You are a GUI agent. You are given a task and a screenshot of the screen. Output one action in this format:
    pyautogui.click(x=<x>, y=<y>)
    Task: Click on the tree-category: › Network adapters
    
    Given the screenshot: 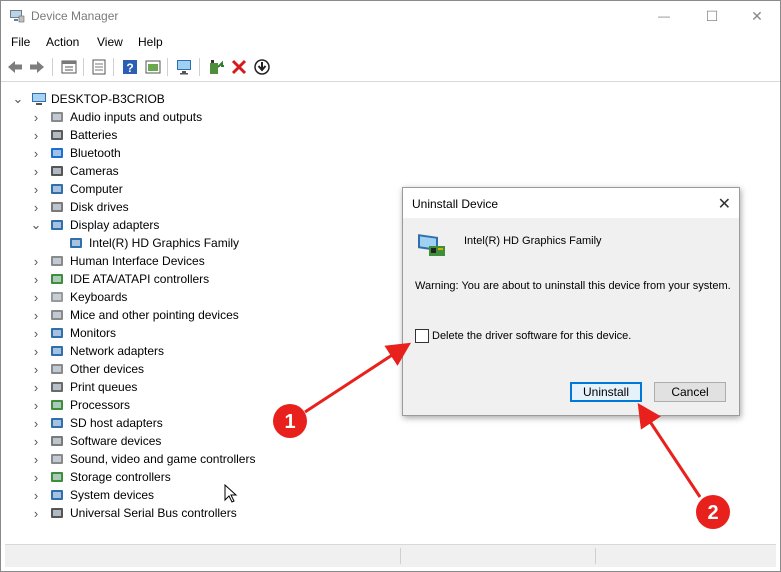 What is the action you would take?
    pyautogui.click(x=201, y=351)
    